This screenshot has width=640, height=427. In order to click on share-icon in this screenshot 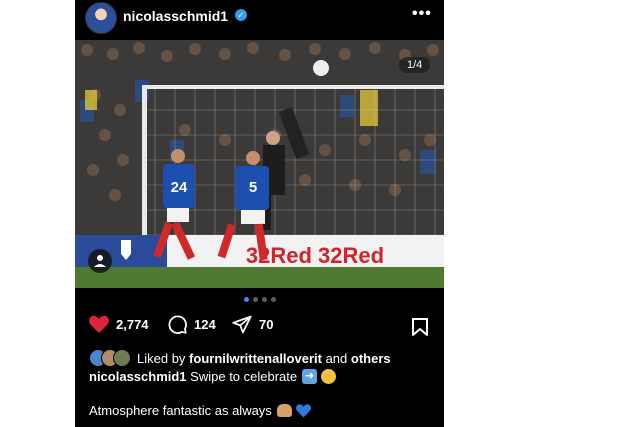, I will do `click(242, 324)`.